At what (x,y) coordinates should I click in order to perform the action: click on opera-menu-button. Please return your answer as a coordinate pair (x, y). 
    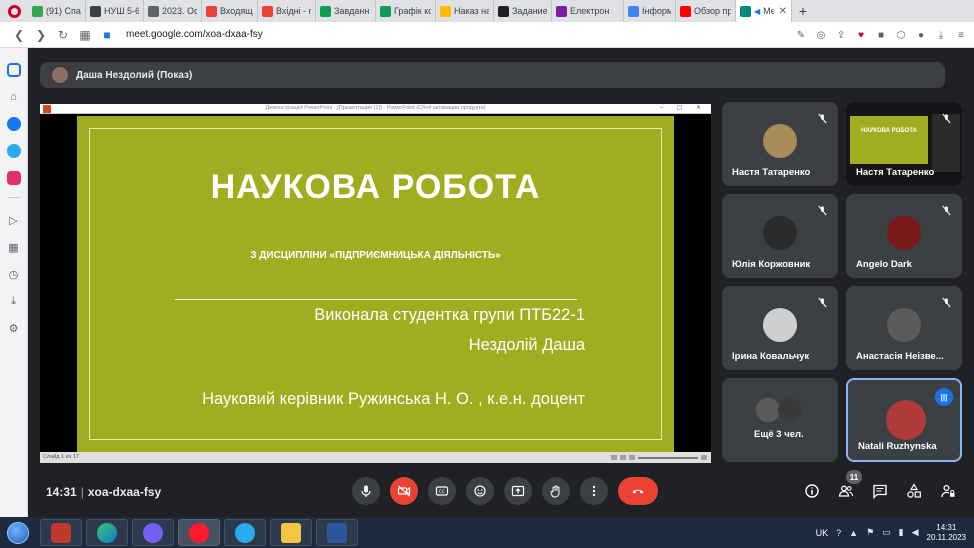
    Looking at the image, I should click on (14, 11).